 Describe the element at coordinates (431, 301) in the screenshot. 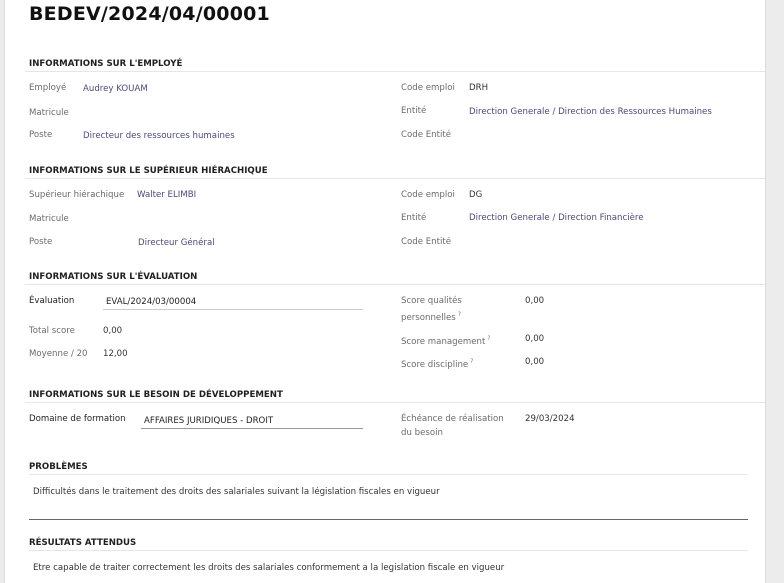

I see `qualites-label-line1: Score qualités` at that location.